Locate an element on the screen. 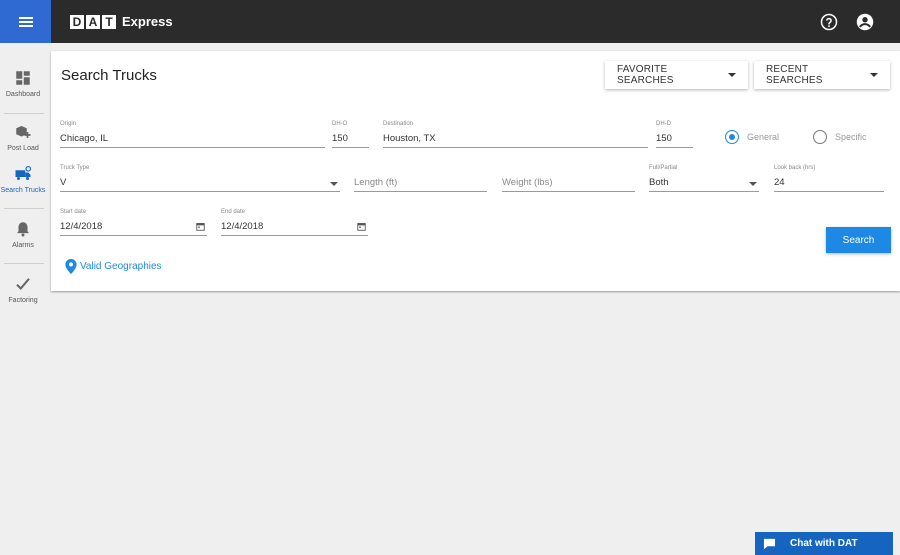 This screenshot has height=555, width=900. product-name: Express is located at coordinates (147, 21).